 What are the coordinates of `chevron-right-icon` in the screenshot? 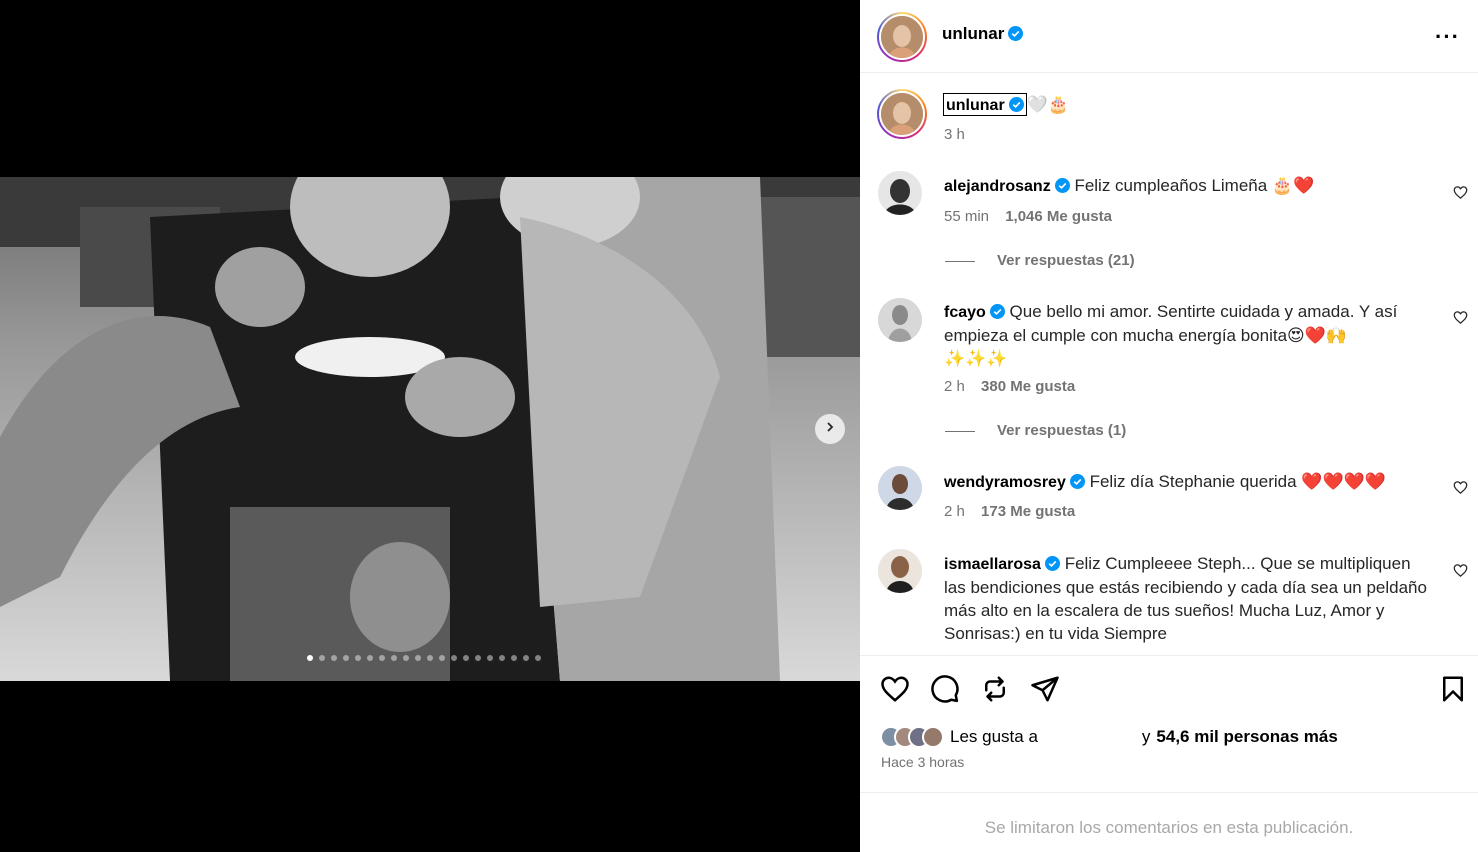 It's located at (830, 429).